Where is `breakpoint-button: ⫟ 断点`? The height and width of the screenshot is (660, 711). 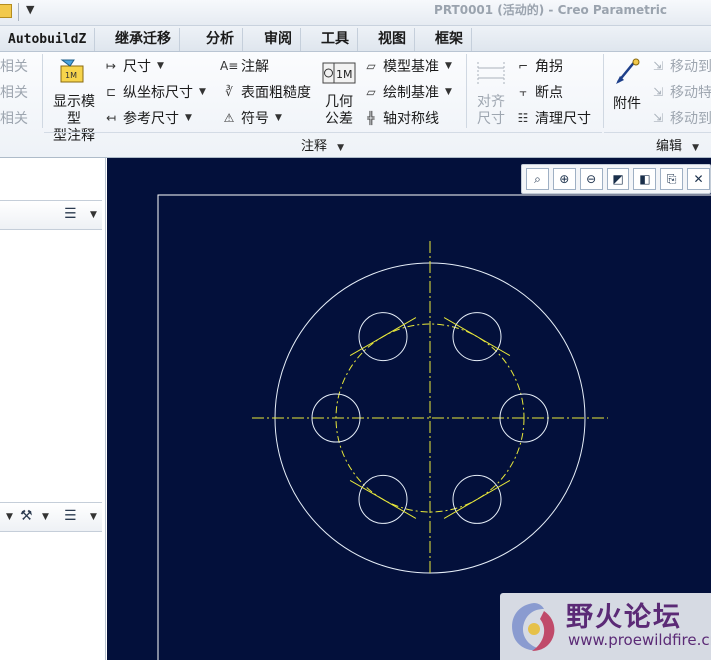
breakpoint-button: ⫟ 断点 is located at coordinates (538, 92).